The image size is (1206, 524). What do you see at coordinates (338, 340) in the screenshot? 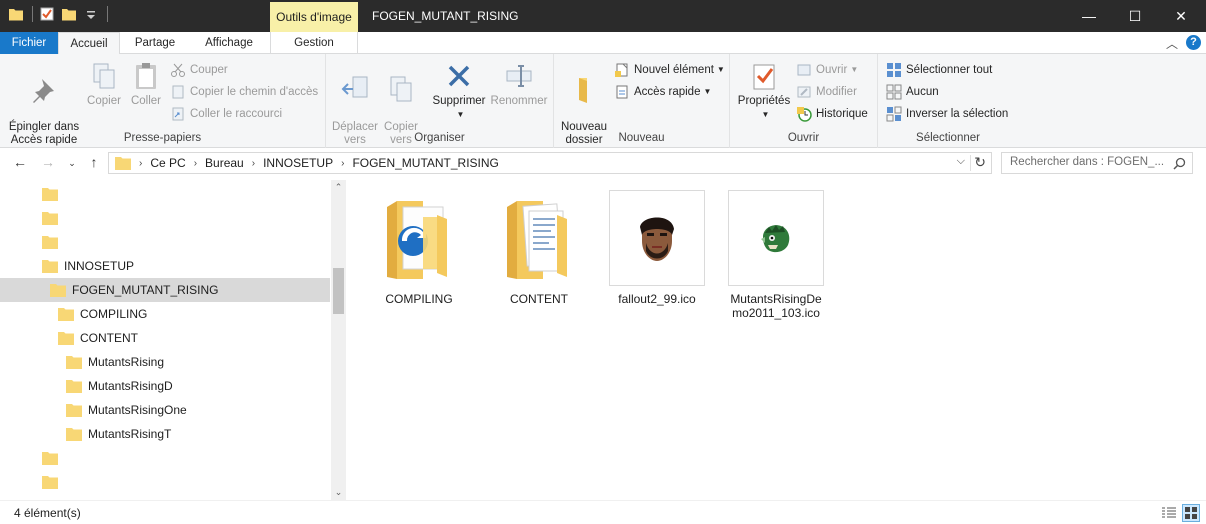
I see `nav-scrollbar: ⌃ ⌄` at bounding box center [338, 340].